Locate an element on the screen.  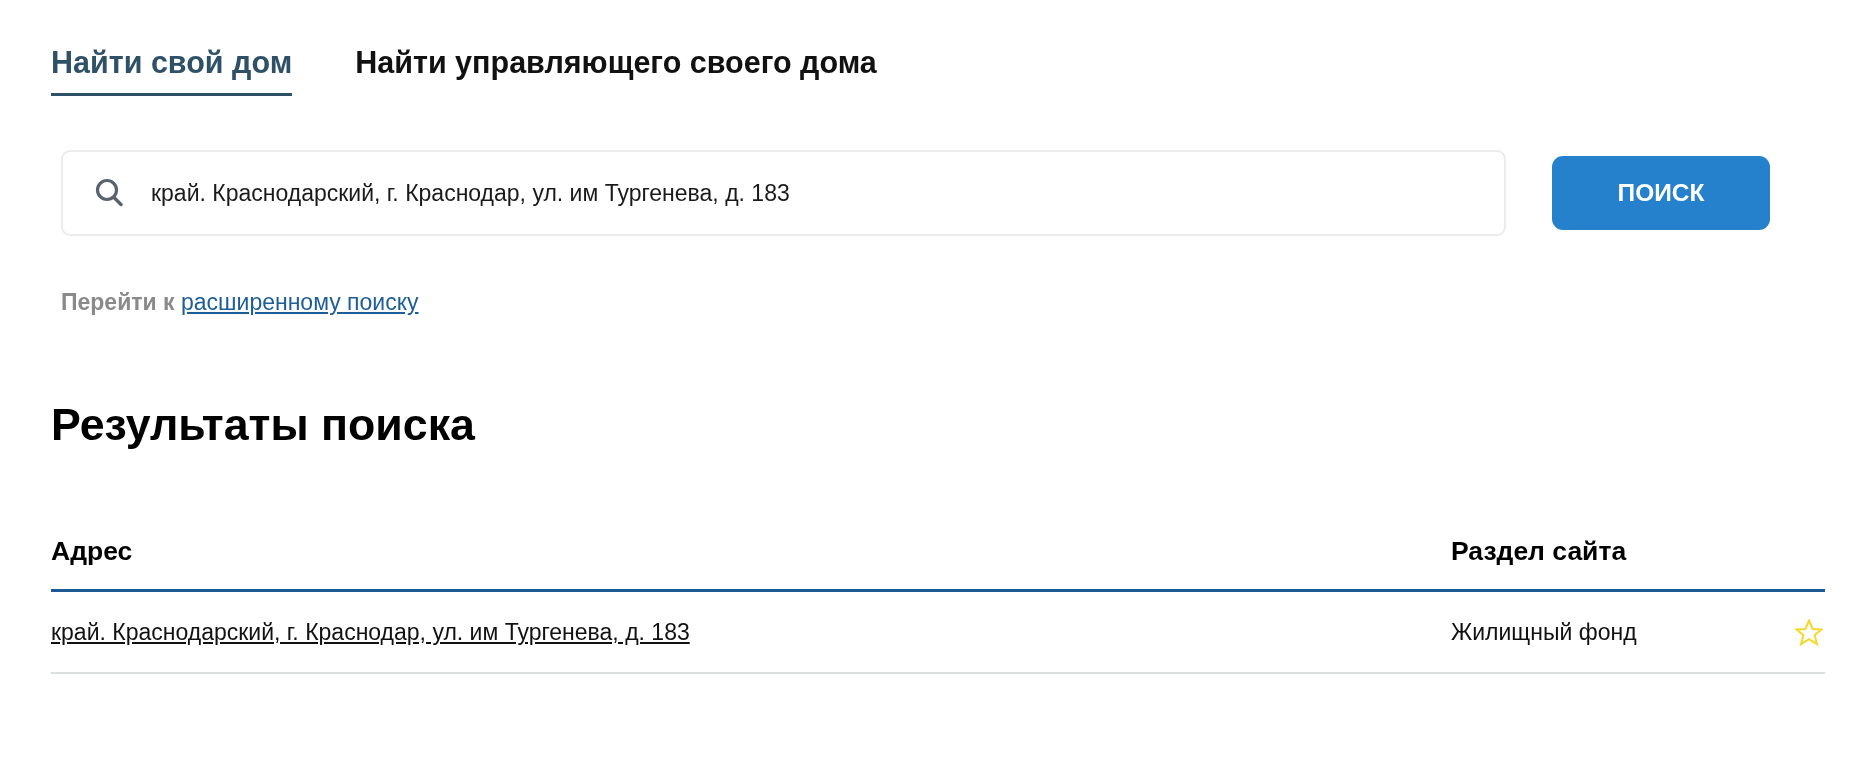
column-header: Раздел сайта is located at coordinates (1539, 551).